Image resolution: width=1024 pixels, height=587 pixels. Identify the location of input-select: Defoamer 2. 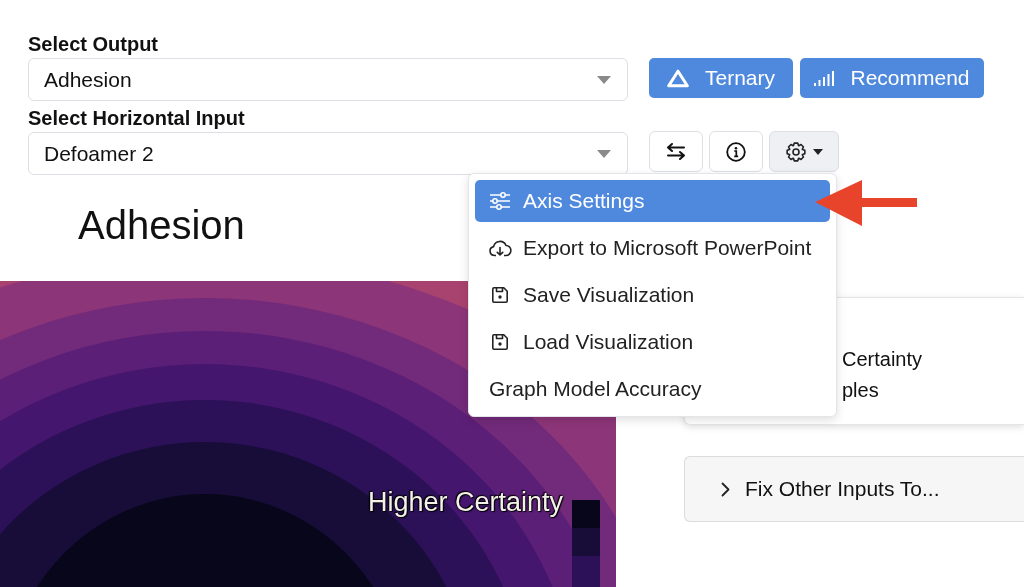
(328, 153).